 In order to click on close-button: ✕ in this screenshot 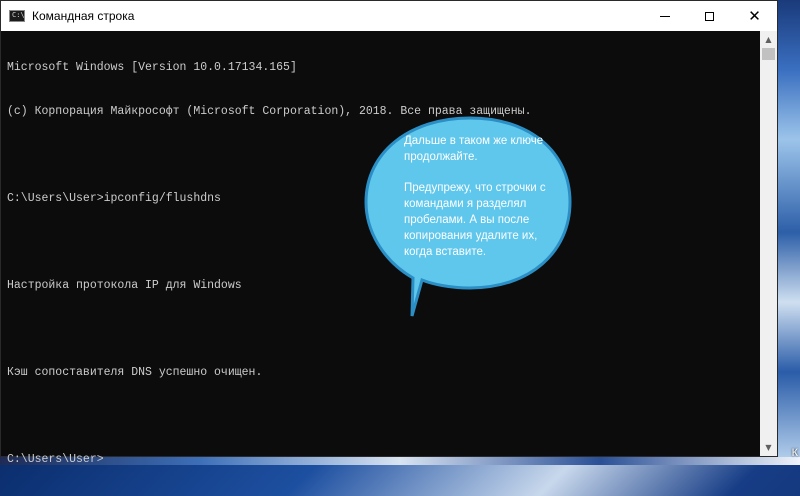, I will do `click(754, 16)`.